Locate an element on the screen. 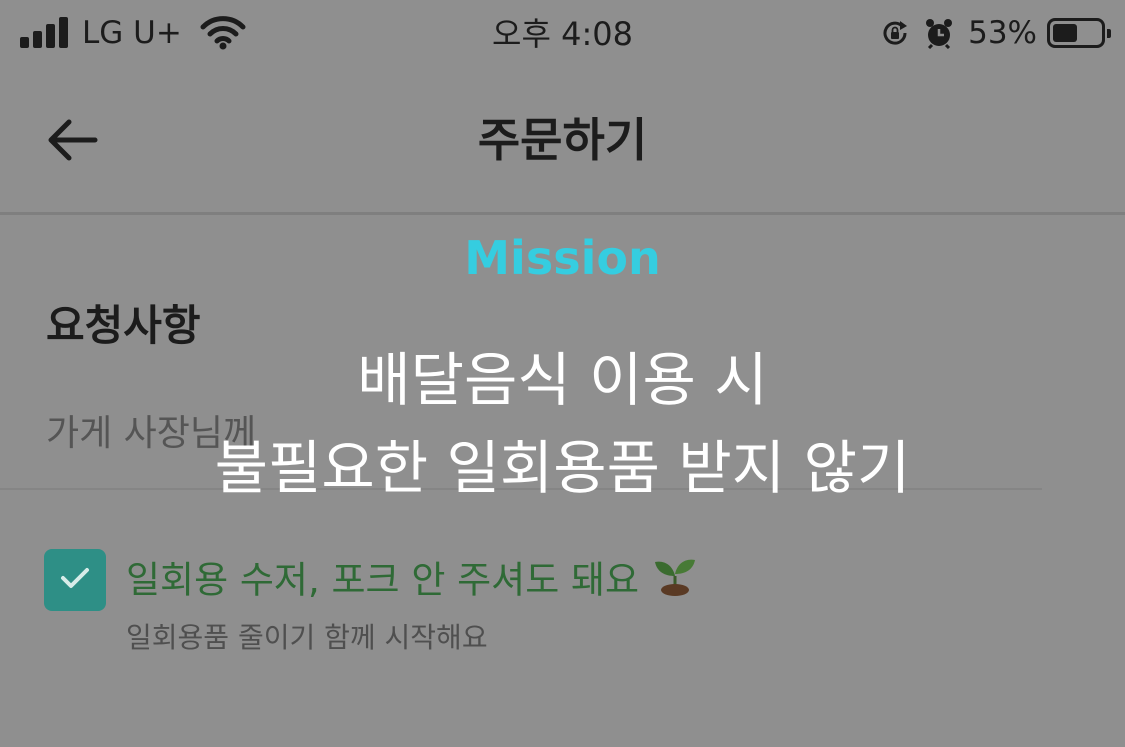 The image size is (1125, 747). no-utensils-checkbox is located at coordinates (75, 580).